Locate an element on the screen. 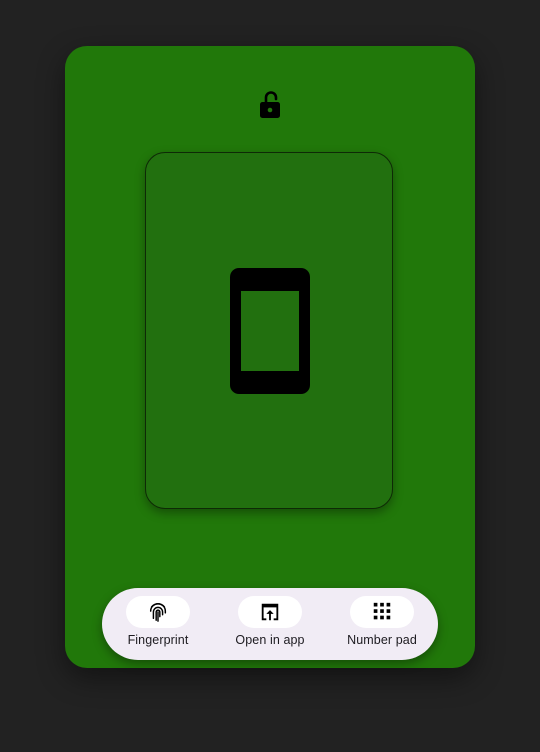 Image resolution: width=540 pixels, height=752 pixels. fingerprint-button: Fingerprint is located at coordinates (158, 625).